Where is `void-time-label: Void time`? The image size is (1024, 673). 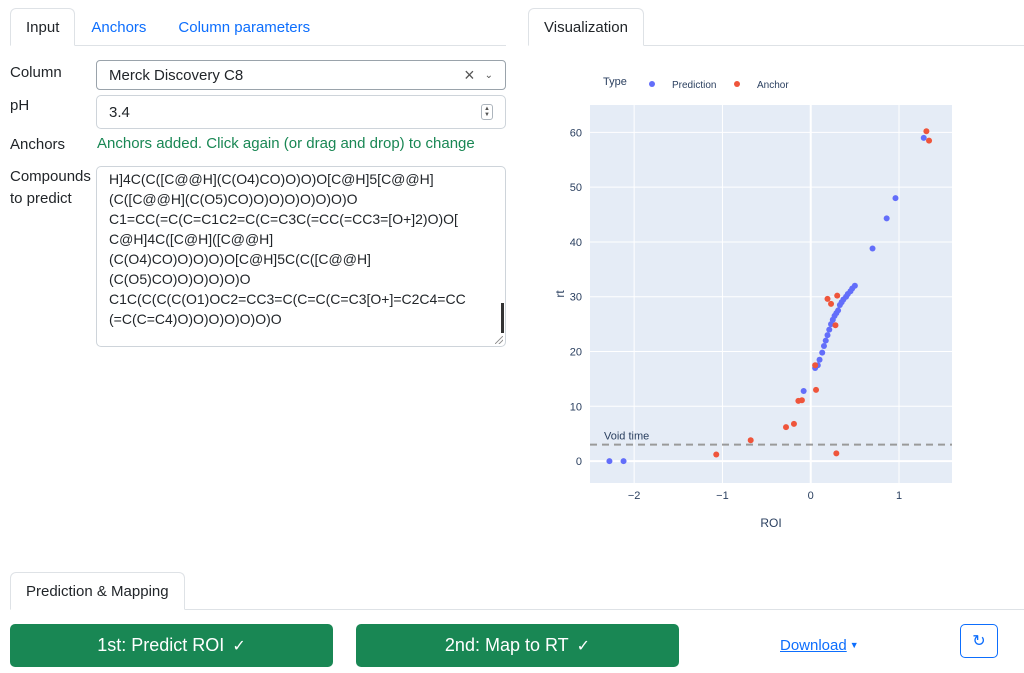 void-time-label: Void time is located at coordinates (626, 437).